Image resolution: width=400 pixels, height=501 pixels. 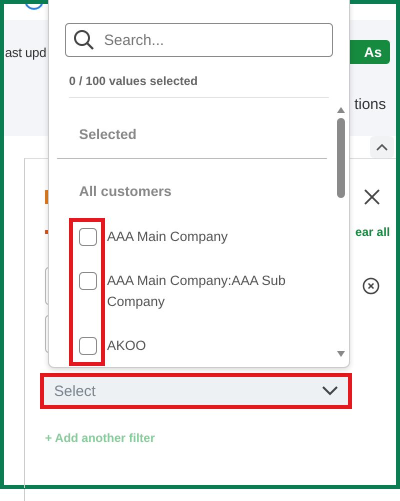 What do you see at coordinates (371, 286) in the screenshot?
I see `remove-icon` at bounding box center [371, 286].